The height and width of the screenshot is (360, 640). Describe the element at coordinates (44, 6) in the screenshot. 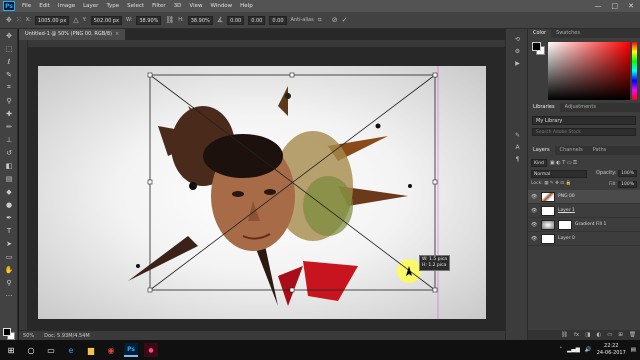

I see `menu-edit: Edit` at that location.